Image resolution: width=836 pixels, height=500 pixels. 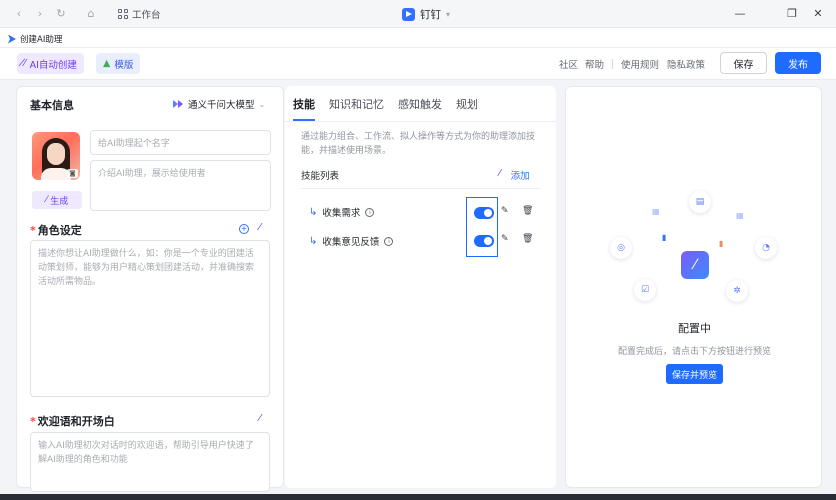 I want to click on skill-list-tools: ⁄ 添加, so click(x=514, y=175).